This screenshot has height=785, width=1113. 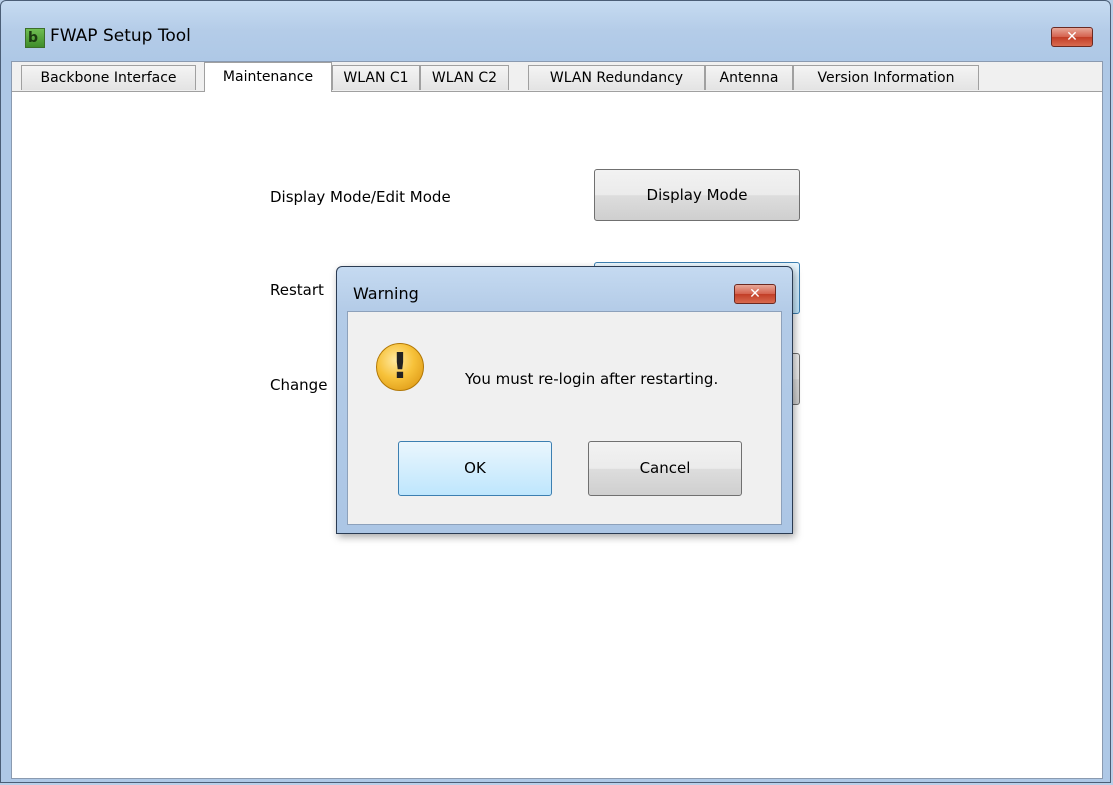 What do you see at coordinates (697, 195) in the screenshot?
I see `display-mode-button: Display Mode` at bounding box center [697, 195].